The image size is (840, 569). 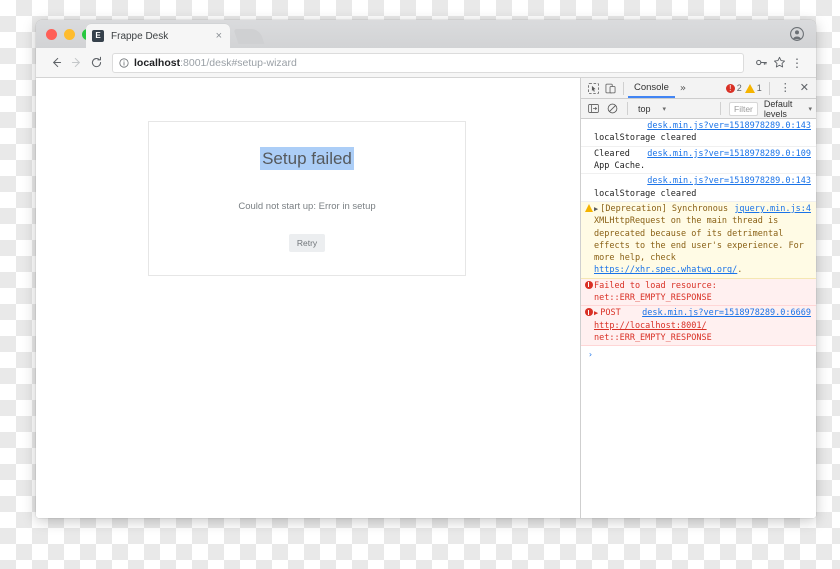 What do you see at coordinates (307, 159) in the screenshot?
I see `page-title: Setup failed` at bounding box center [307, 159].